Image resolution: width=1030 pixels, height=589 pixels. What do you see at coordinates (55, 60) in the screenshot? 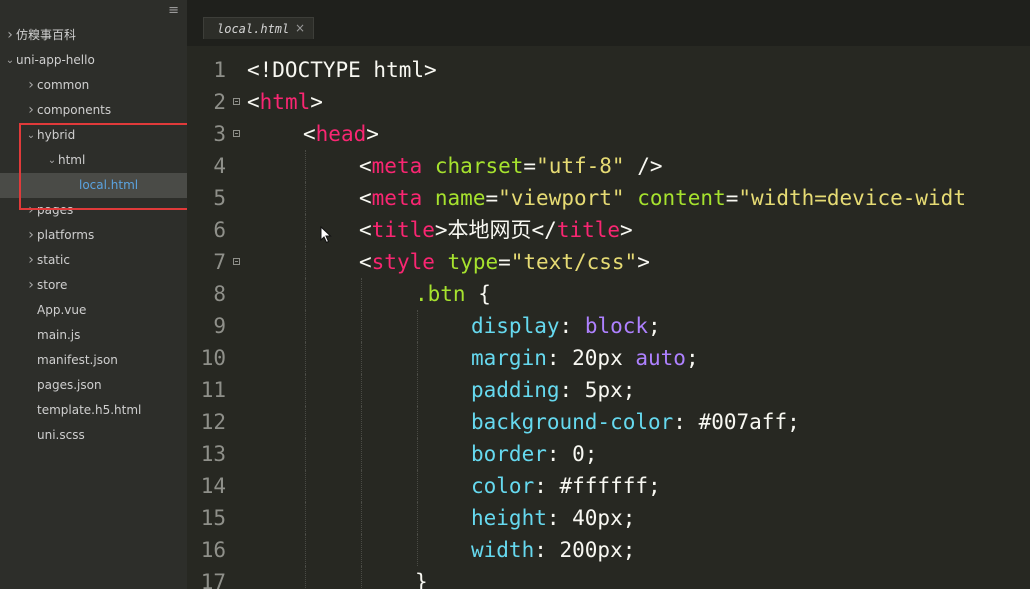
I see `tree-item-label: uni-app-hello` at bounding box center [55, 60].